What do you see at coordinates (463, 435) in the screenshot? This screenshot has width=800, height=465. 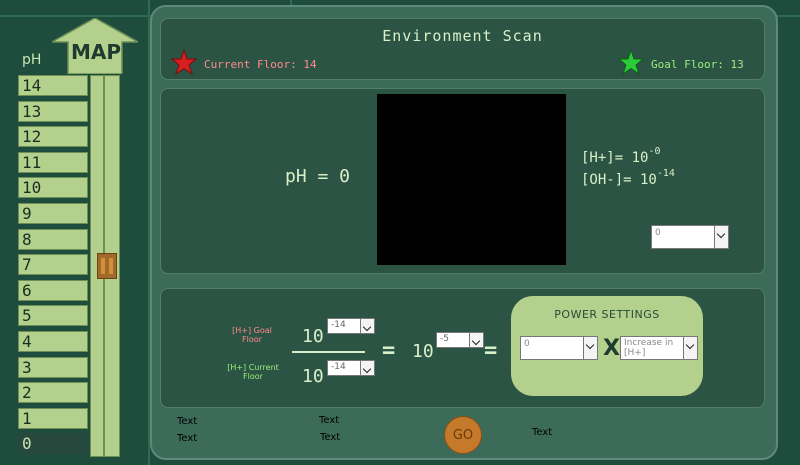 I see `go-button: GO` at bounding box center [463, 435].